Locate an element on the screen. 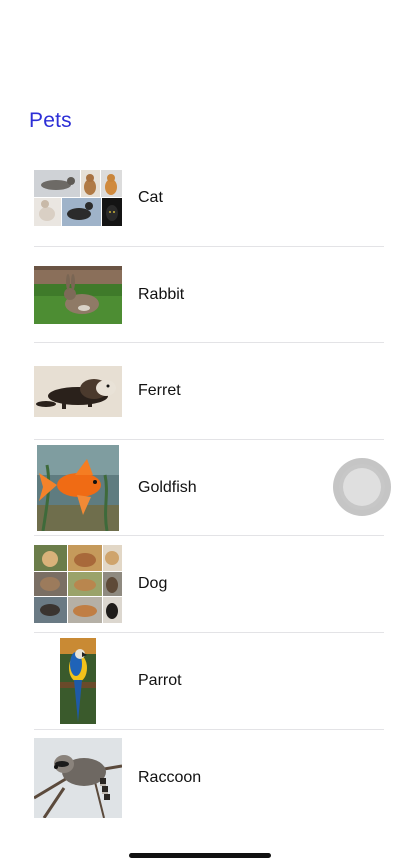  ferret-image is located at coordinates (78, 391).